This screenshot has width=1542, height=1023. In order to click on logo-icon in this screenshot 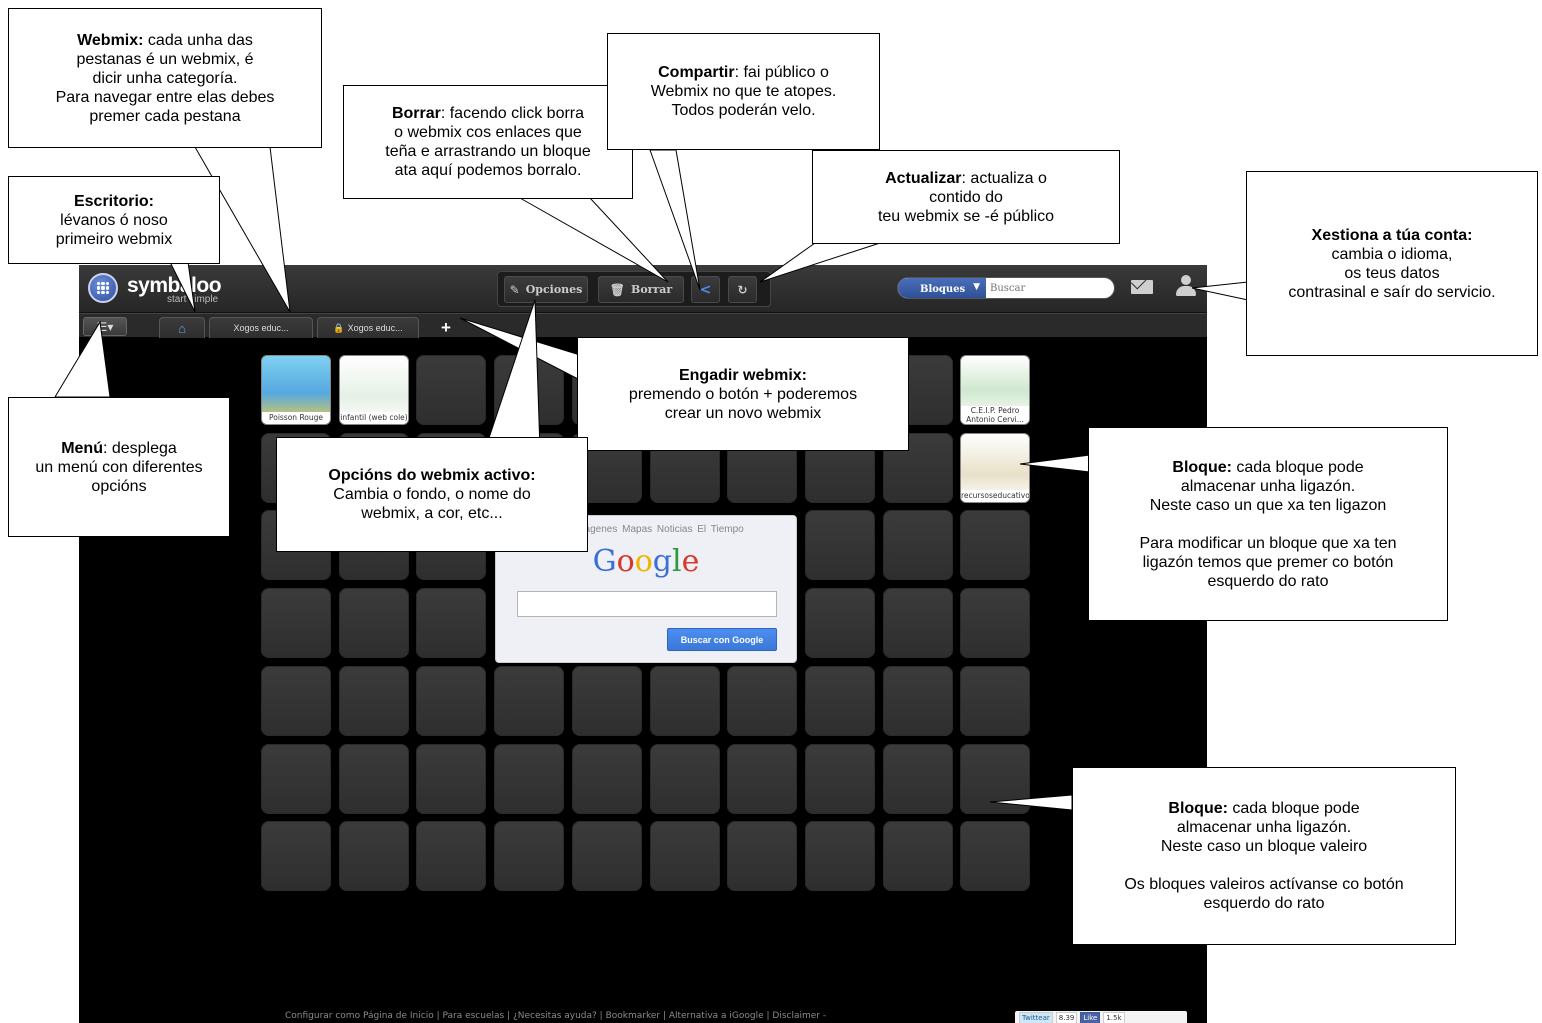, I will do `click(103, 288)`.